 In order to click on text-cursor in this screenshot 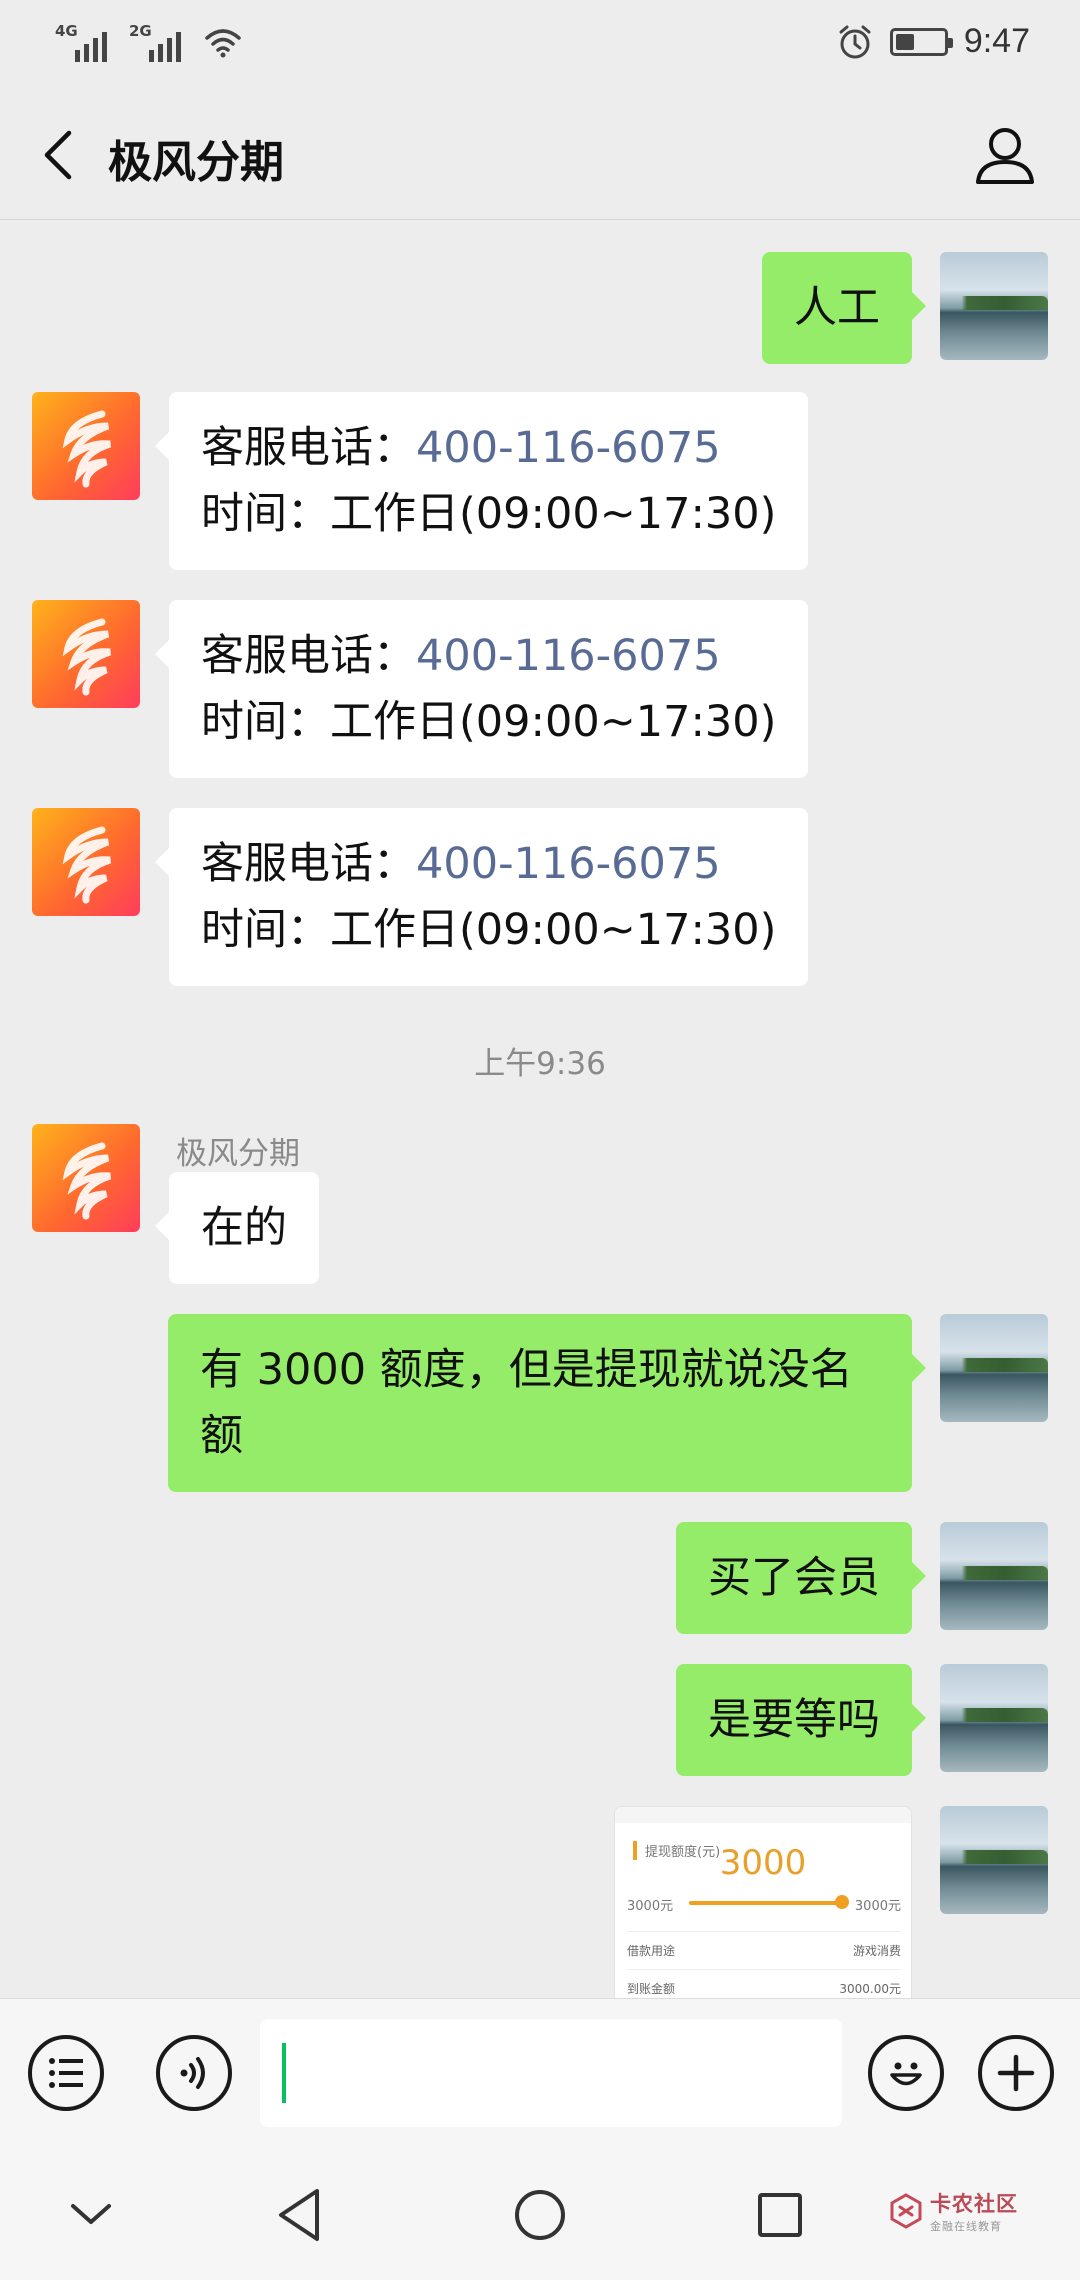, I will do `click(284, 2073)`.